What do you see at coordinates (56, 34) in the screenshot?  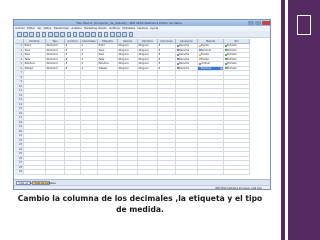 I see `goto-case-icon` at bounding box center [56, 34].